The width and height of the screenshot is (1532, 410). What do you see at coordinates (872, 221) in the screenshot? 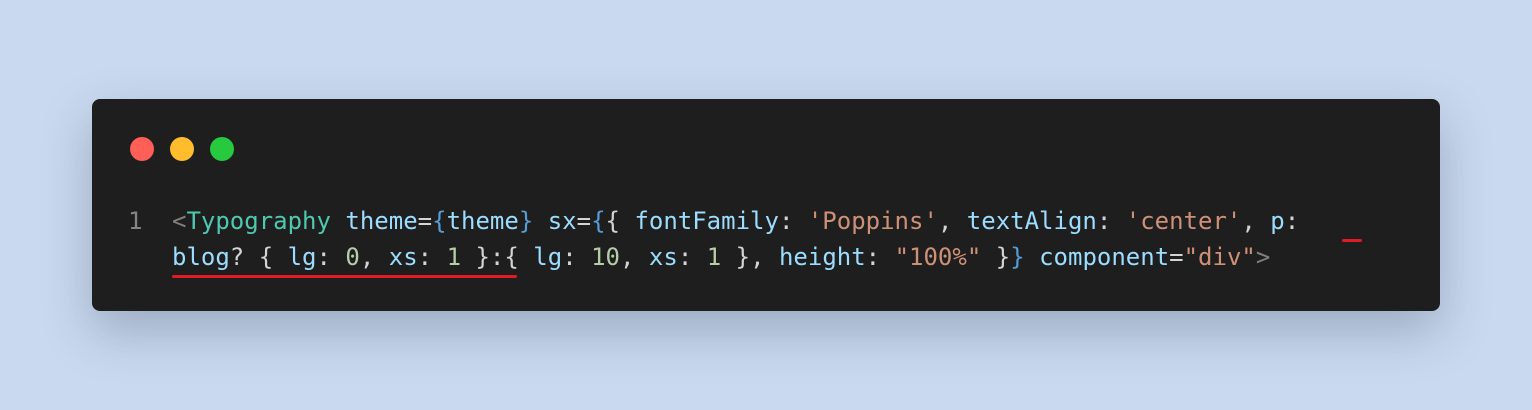
I see `code-token: 'Poppins'` at bounding box center [872, 221].